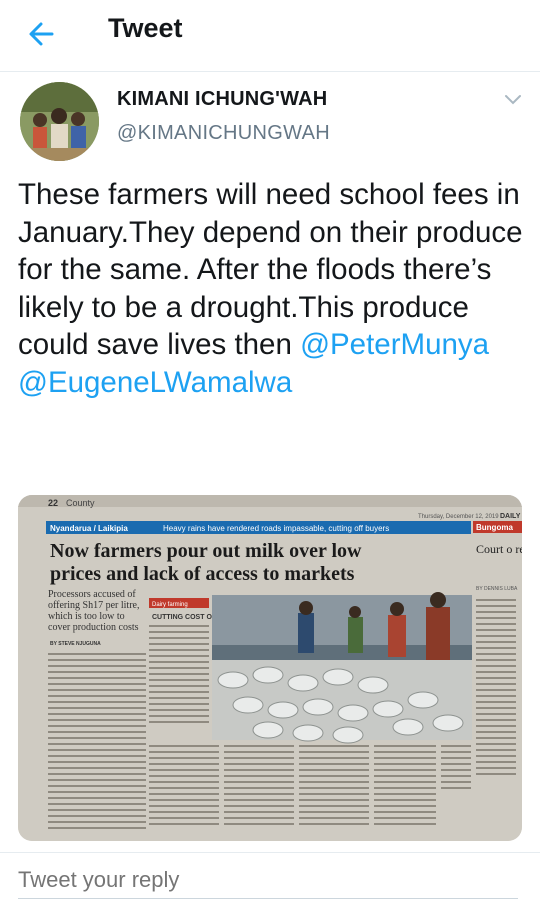  Describe the element at coordinates (206, 551) in the screenshot. I see `headline-line-1: Now farmers pour out milk over low` at that location.